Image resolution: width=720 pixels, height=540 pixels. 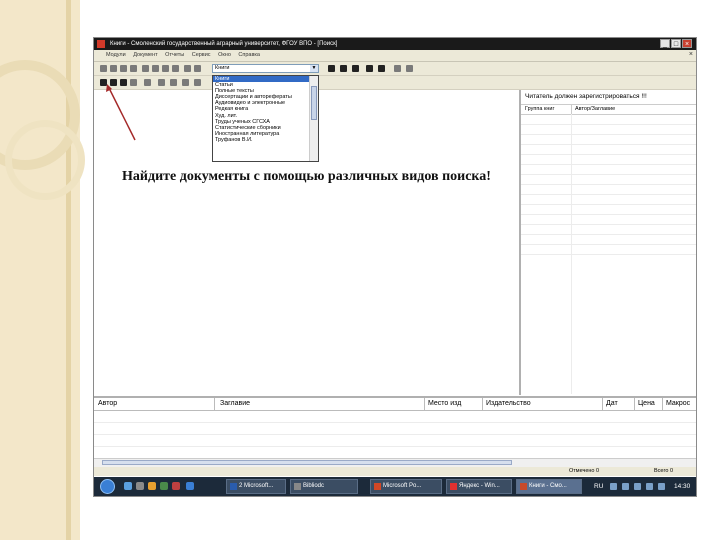 What do you see at coordinates (152, 486) in the screenshot?
I see `media-icon` at bounding box center [152, 486].